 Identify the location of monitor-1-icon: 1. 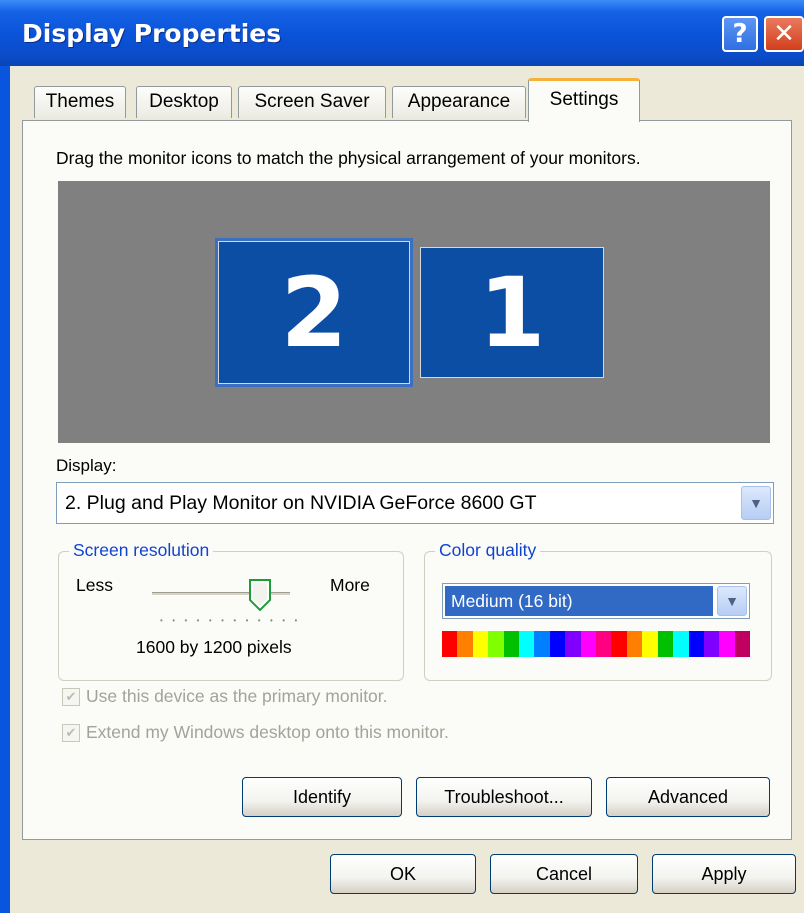
(512, 312).